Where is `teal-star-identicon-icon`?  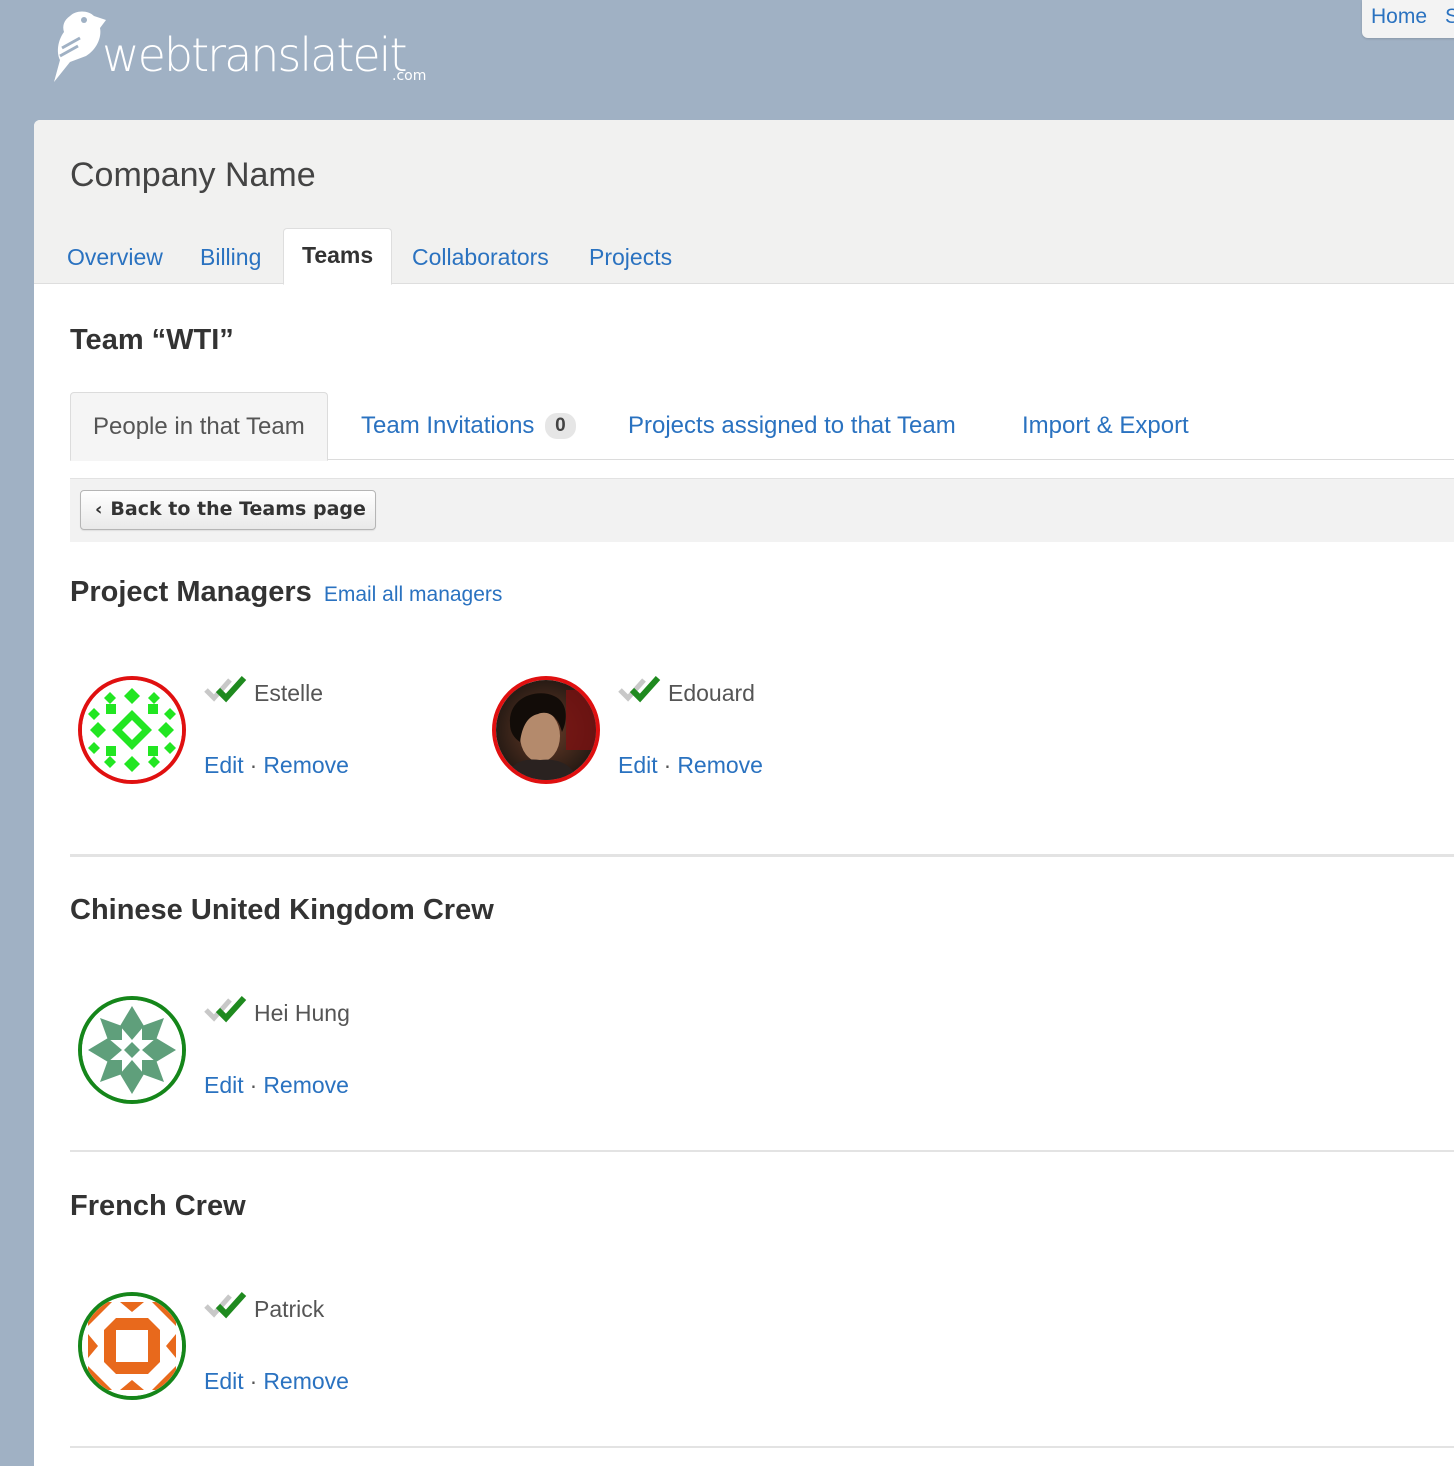
teal-star-identicon-icon is located at coordinates (132, 1050).